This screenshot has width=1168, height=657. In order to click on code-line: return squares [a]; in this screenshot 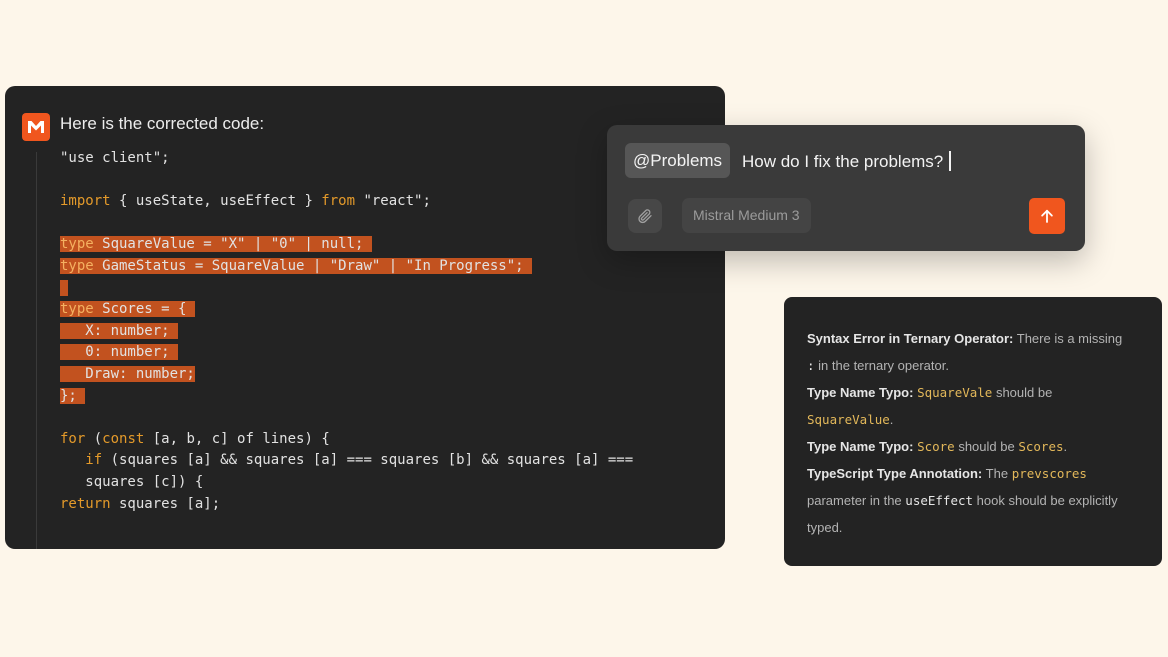, I will do `click(140, 503)`.